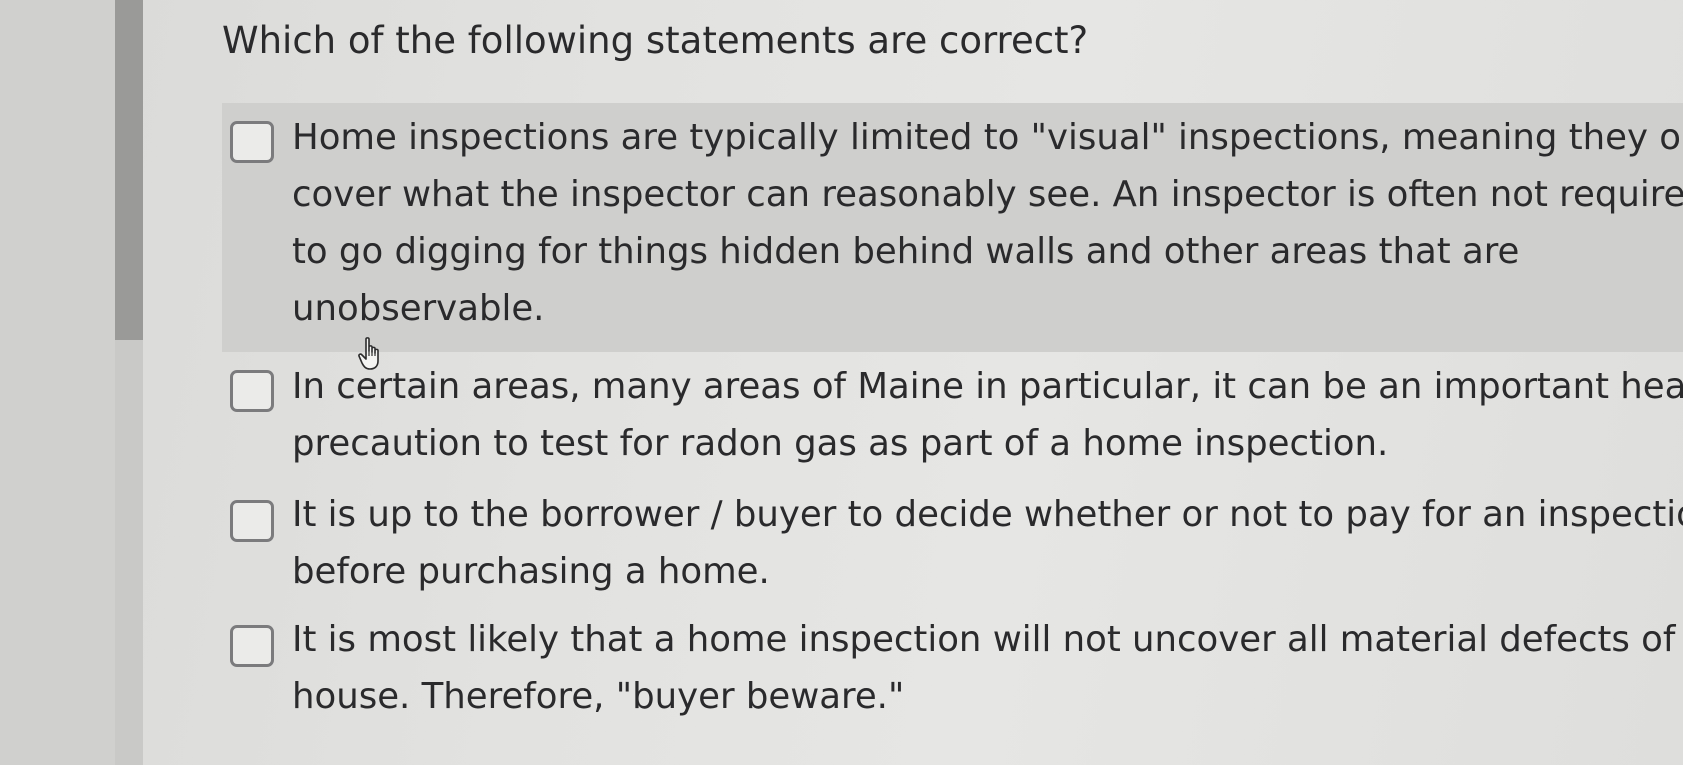 This screenshot has width=1683, height=765. I want to click on option-text-line: unobservable., so click(418, 308).